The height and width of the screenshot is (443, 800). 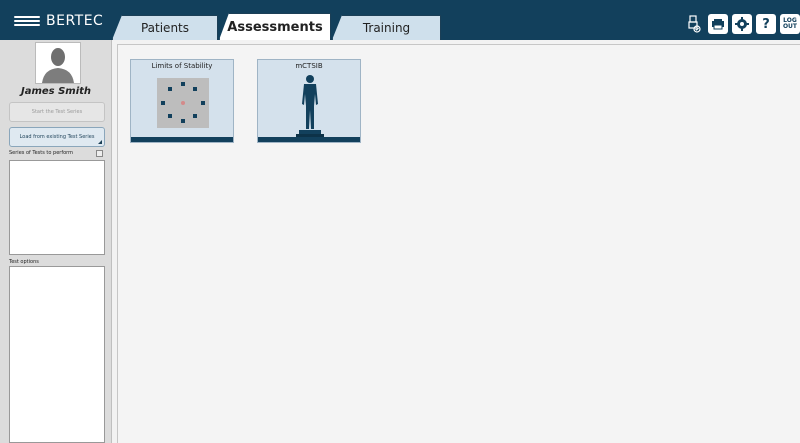 I want to click on usb-device-icon, so click(x=694, y=24).